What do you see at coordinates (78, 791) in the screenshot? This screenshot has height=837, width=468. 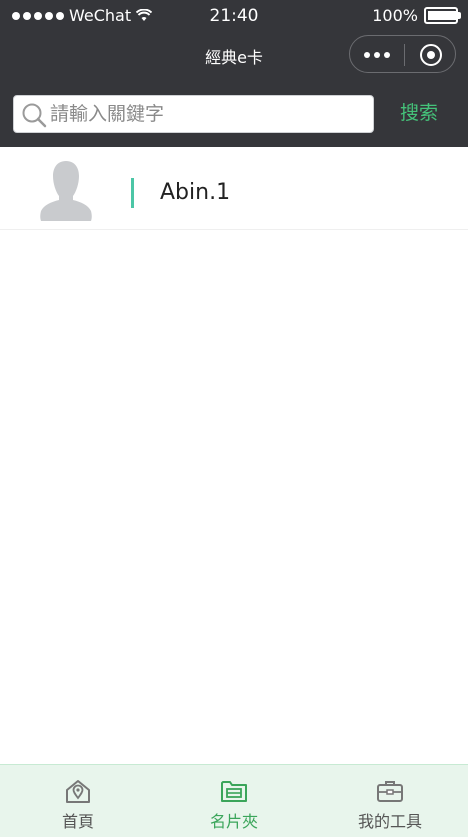 I see `home-location-icon` at bounding box center [78, 791].